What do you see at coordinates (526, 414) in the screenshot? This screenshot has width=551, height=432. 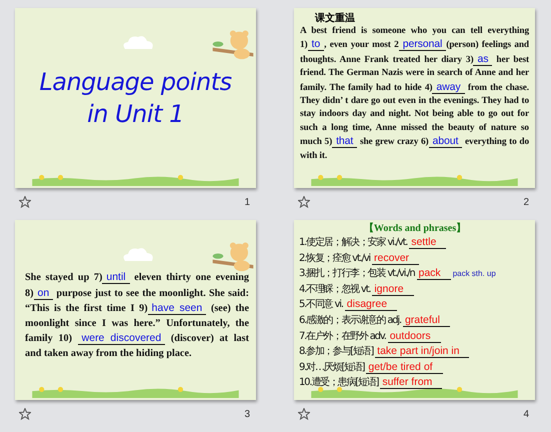 I see `slide-number: 4` at bounding box center [526, 414].